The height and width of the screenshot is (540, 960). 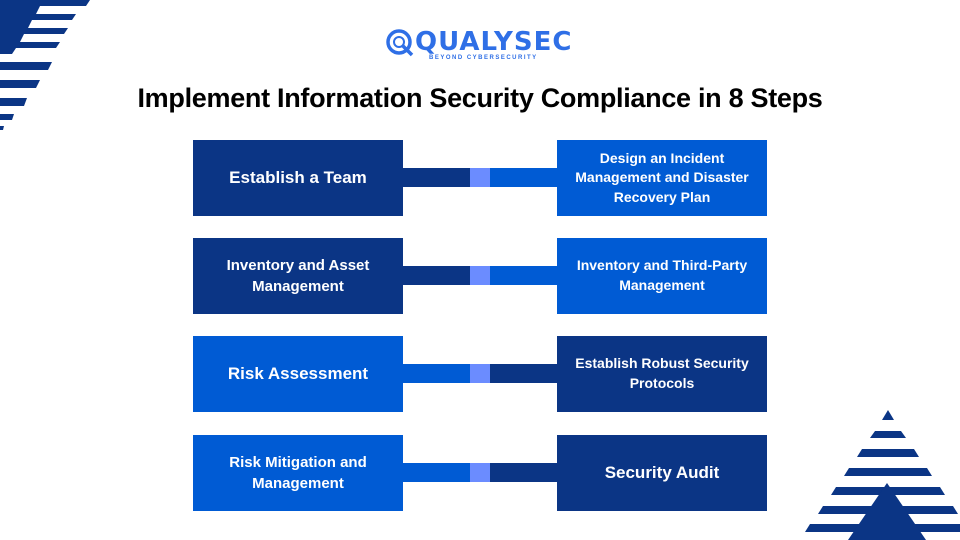 What do you see at coordinates (662, 374) in the screenshot?
I see `step-box-security-protocols: Establish Robust Security Protocols` at bounding box center [662, 374].